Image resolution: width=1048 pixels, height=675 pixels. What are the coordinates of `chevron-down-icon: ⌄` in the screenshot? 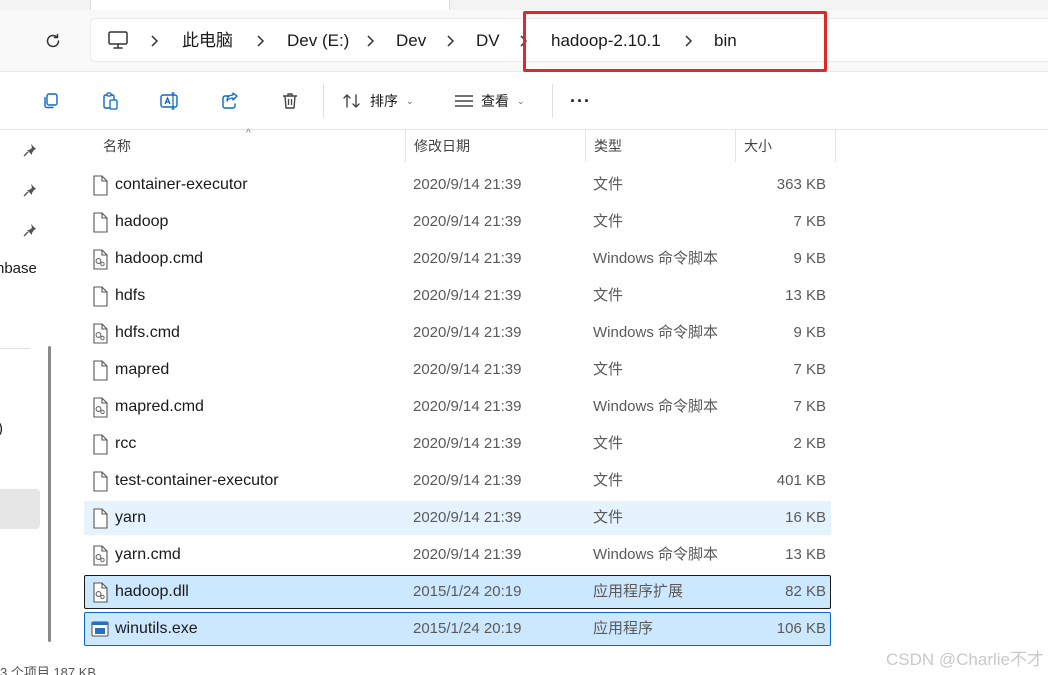 It's located at (410, 100).